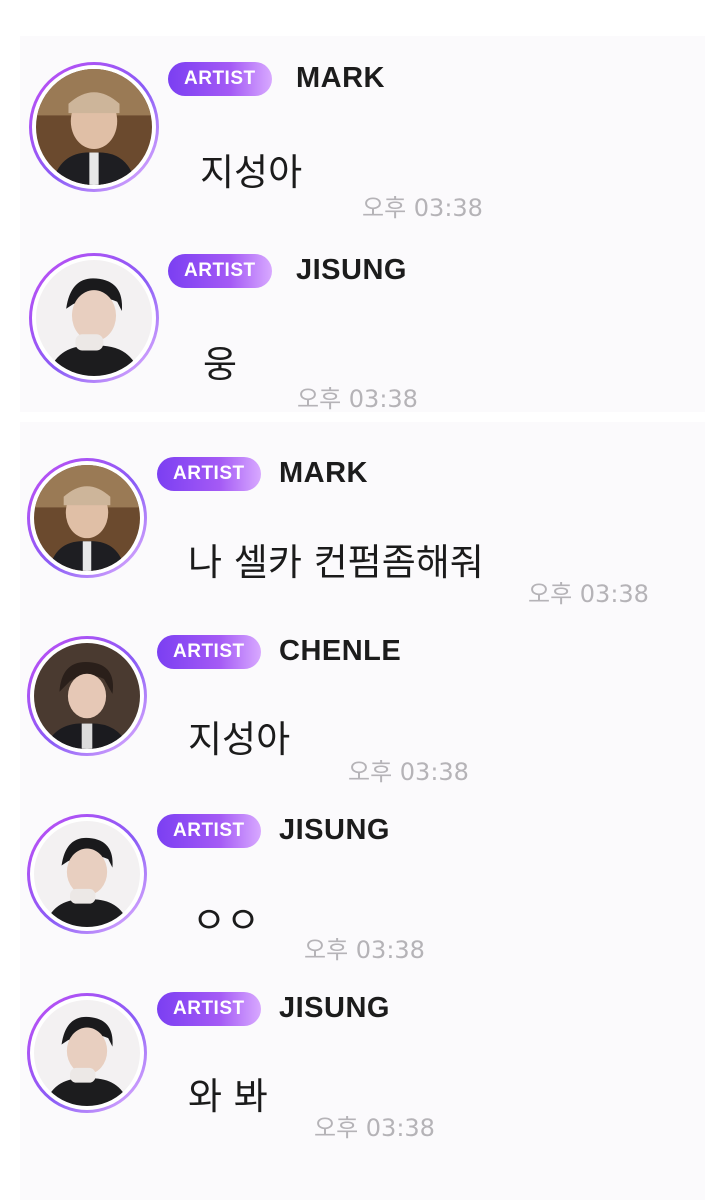 This screenshot has width=705, height=1200. I want to click on message-text: 나 셀카 컨펌좀해줘, so click(336, 562).